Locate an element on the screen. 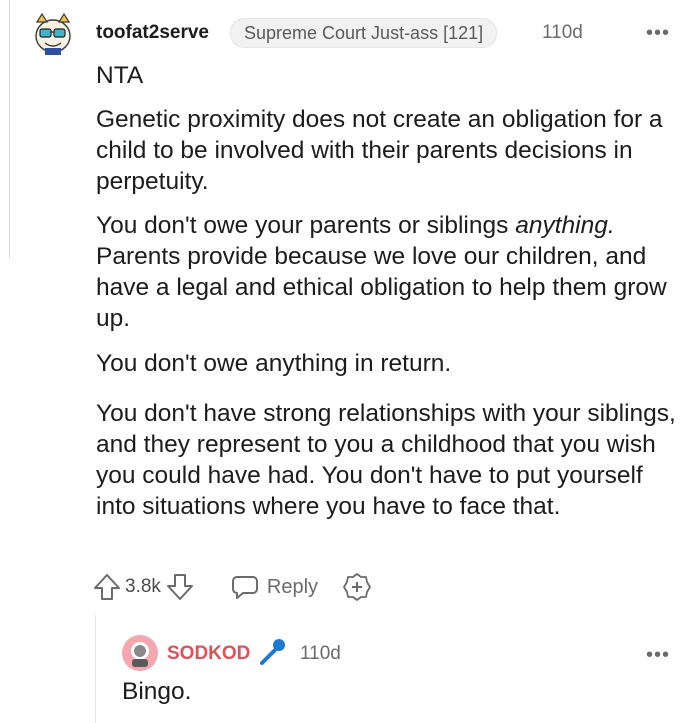  comment-actions: 3.8k Reply is located at coordinates (232, 587).